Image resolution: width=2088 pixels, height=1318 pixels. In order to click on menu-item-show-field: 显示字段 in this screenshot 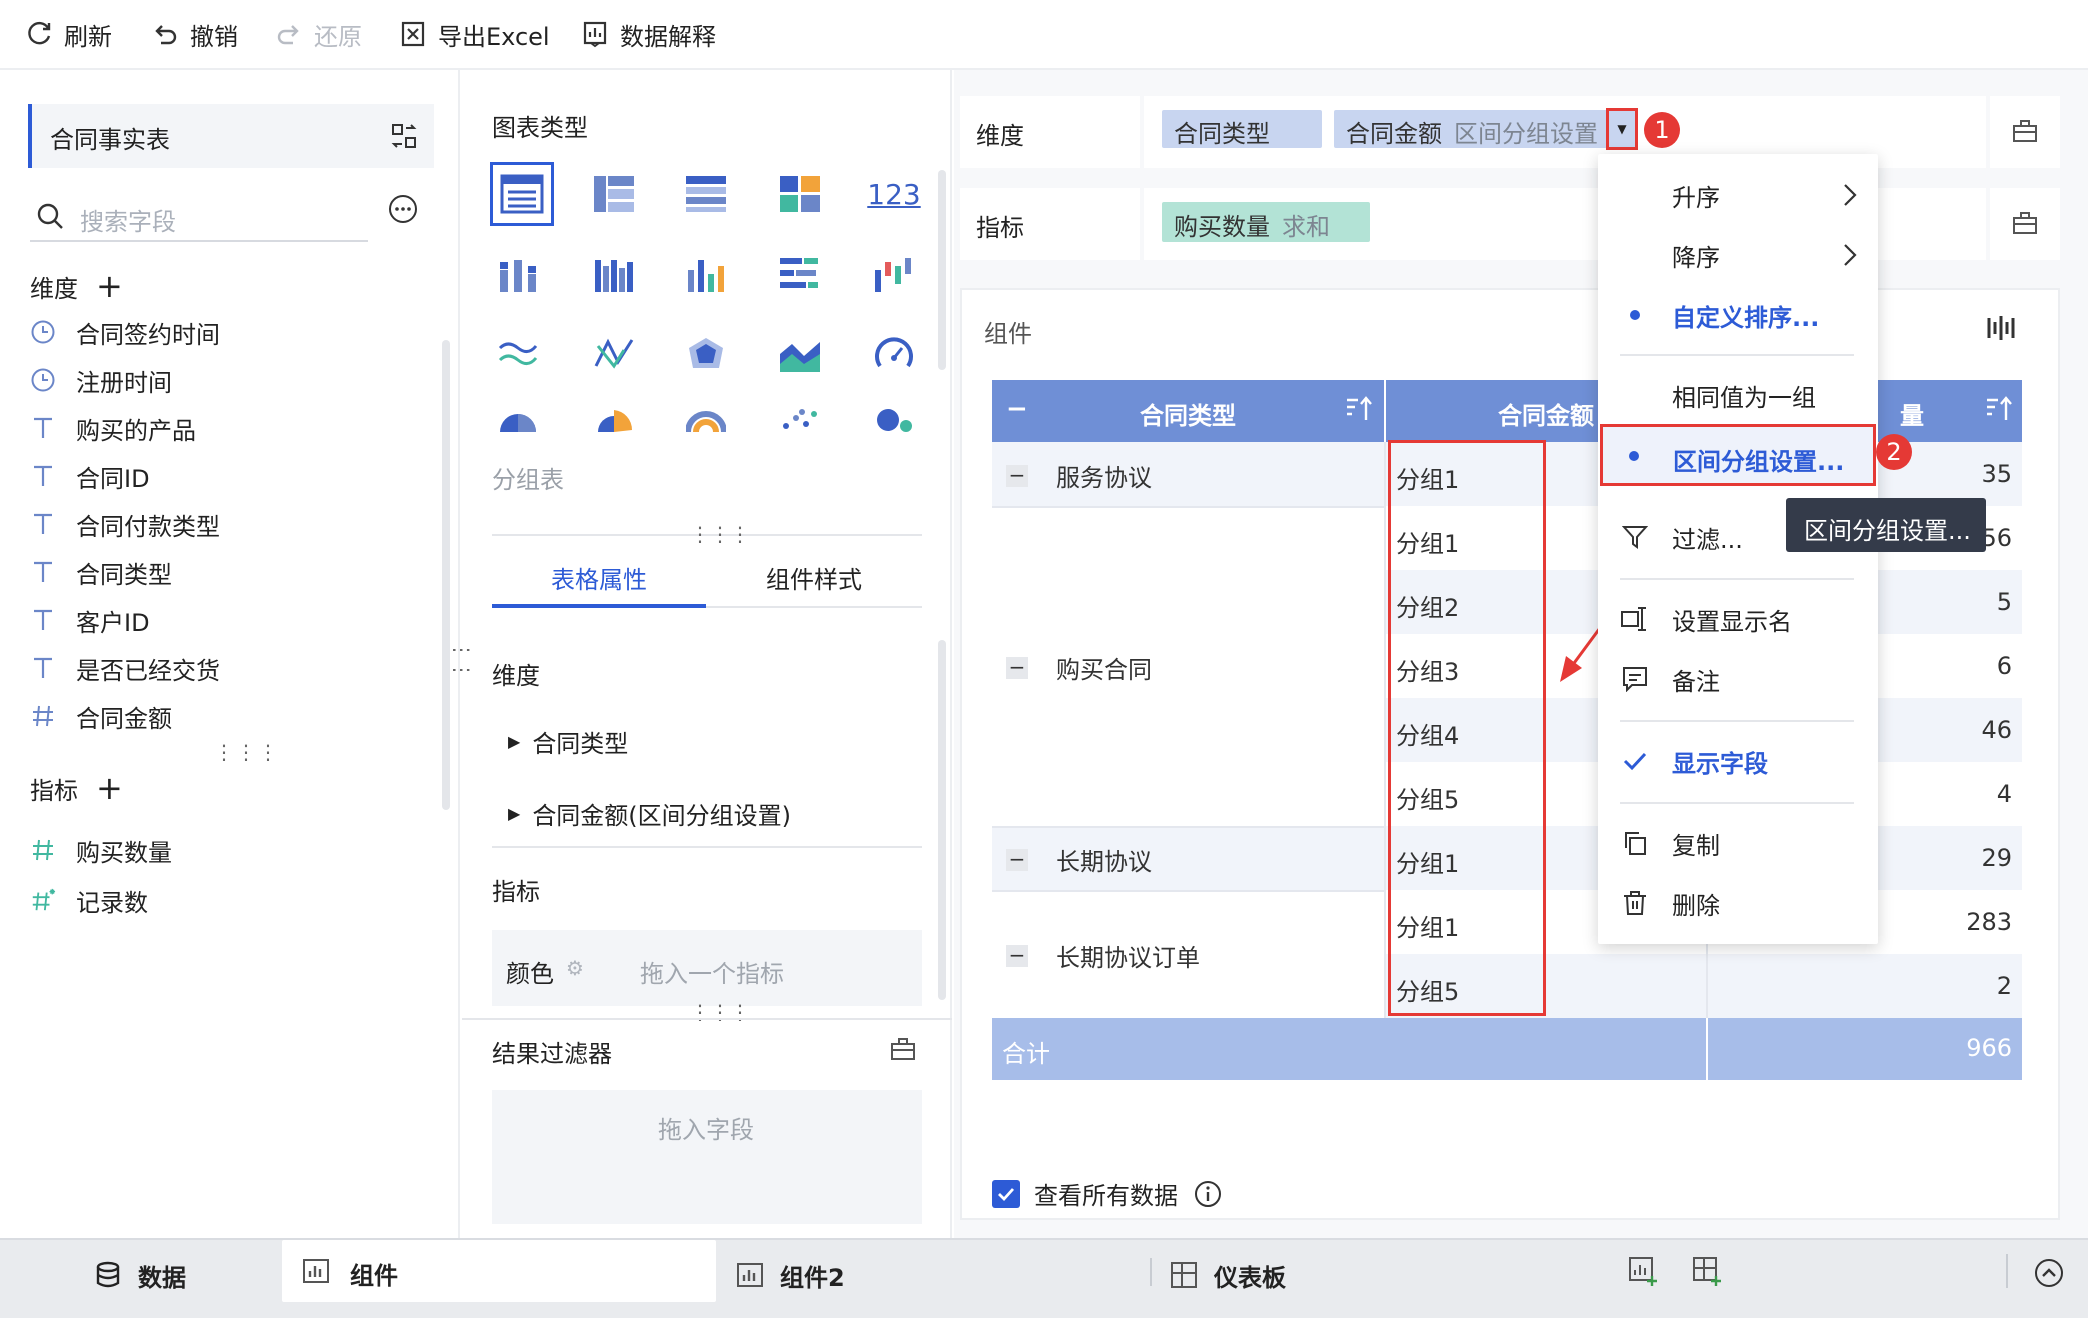, I will do `click(1738, 761)`.